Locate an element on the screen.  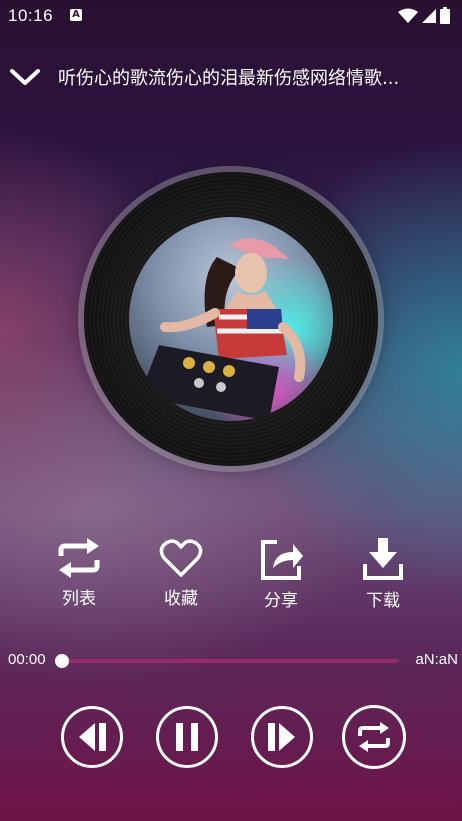
pause-icon is located at coordinates (187, 737).